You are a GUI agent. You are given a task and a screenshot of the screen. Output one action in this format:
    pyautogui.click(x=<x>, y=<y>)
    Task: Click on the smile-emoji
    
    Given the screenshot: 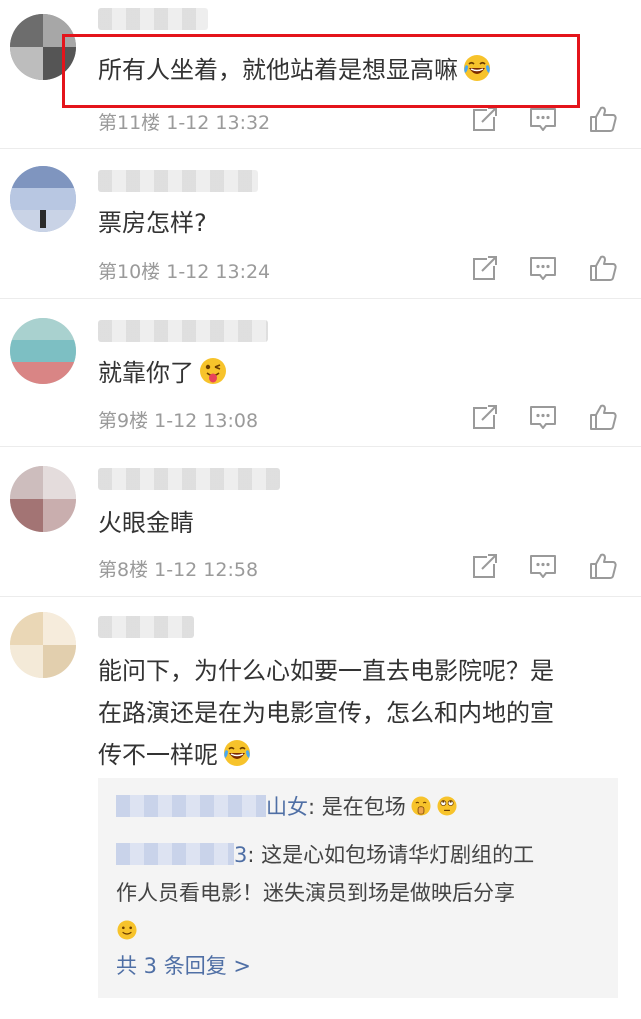 What is the action you would take?
    pyautogui.click(x=127, y=930)
    